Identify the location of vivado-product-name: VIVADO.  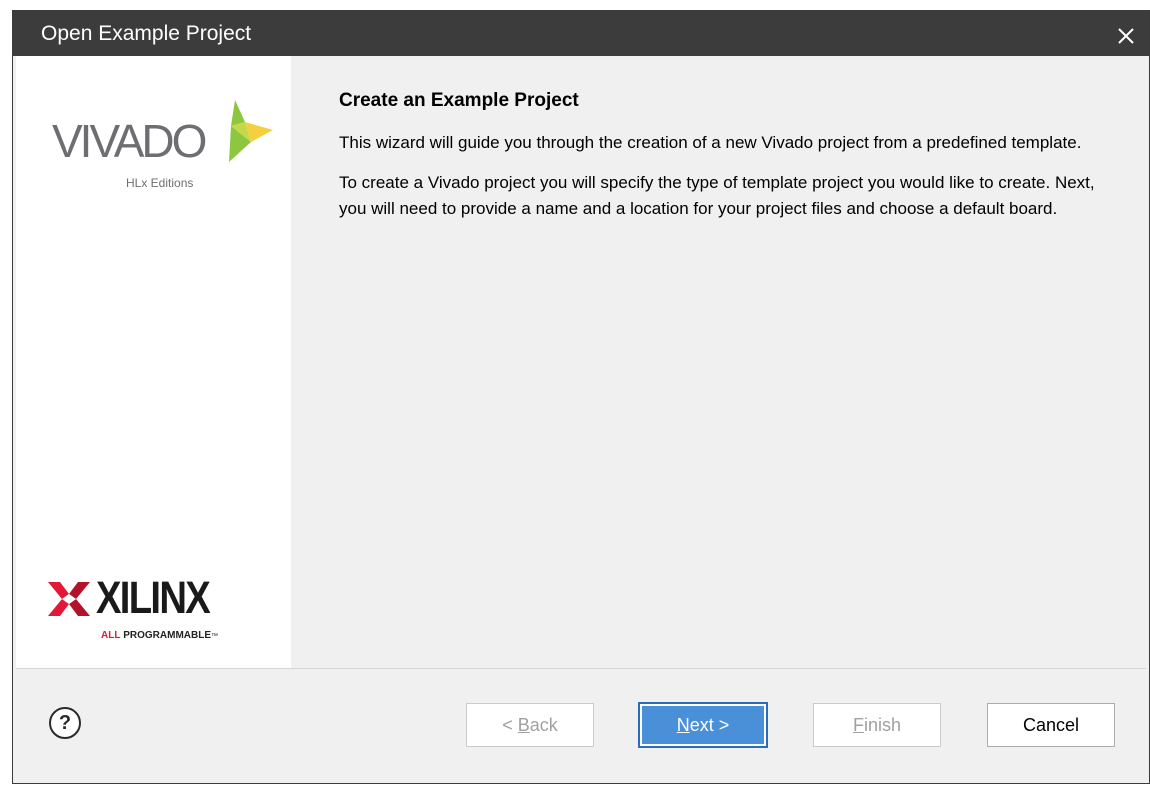
(129, 141).